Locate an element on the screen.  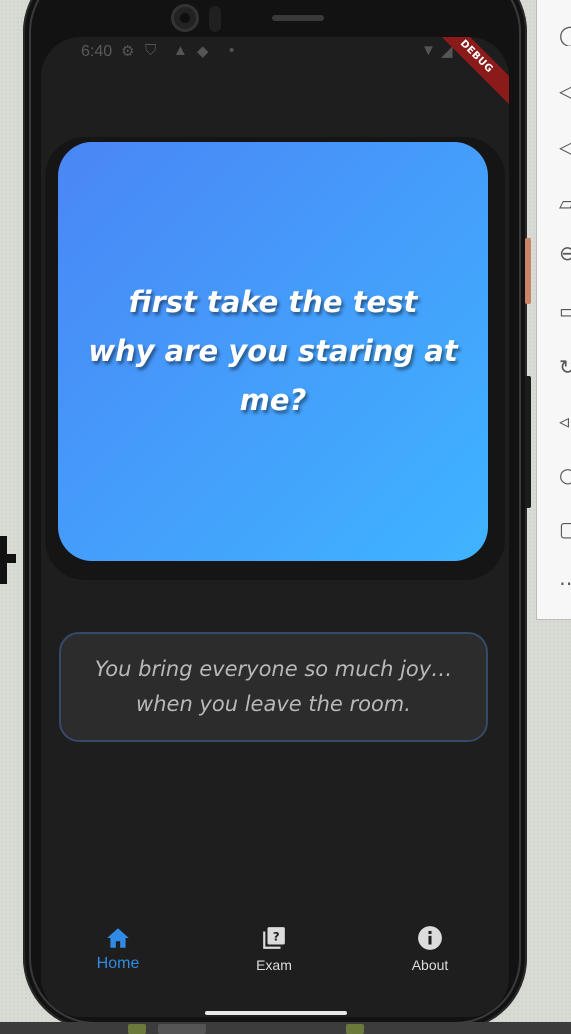
status-time: 6:40 is located at coordinates (97, 51).